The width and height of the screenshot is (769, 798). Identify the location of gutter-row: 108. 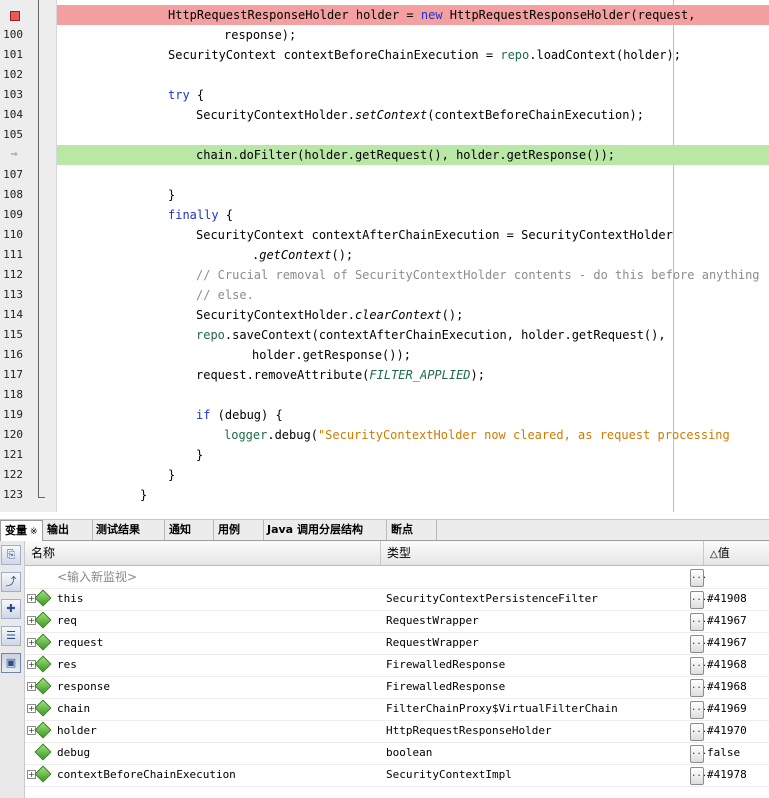
(28, 195).